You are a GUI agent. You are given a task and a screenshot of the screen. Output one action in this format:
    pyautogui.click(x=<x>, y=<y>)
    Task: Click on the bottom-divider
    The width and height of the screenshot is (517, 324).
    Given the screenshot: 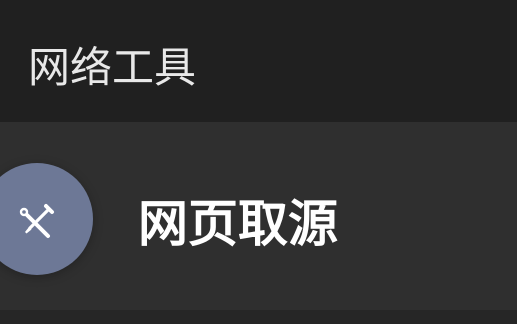 What is the action you would take?
    pyautogui.click(x=258, y=317)
    